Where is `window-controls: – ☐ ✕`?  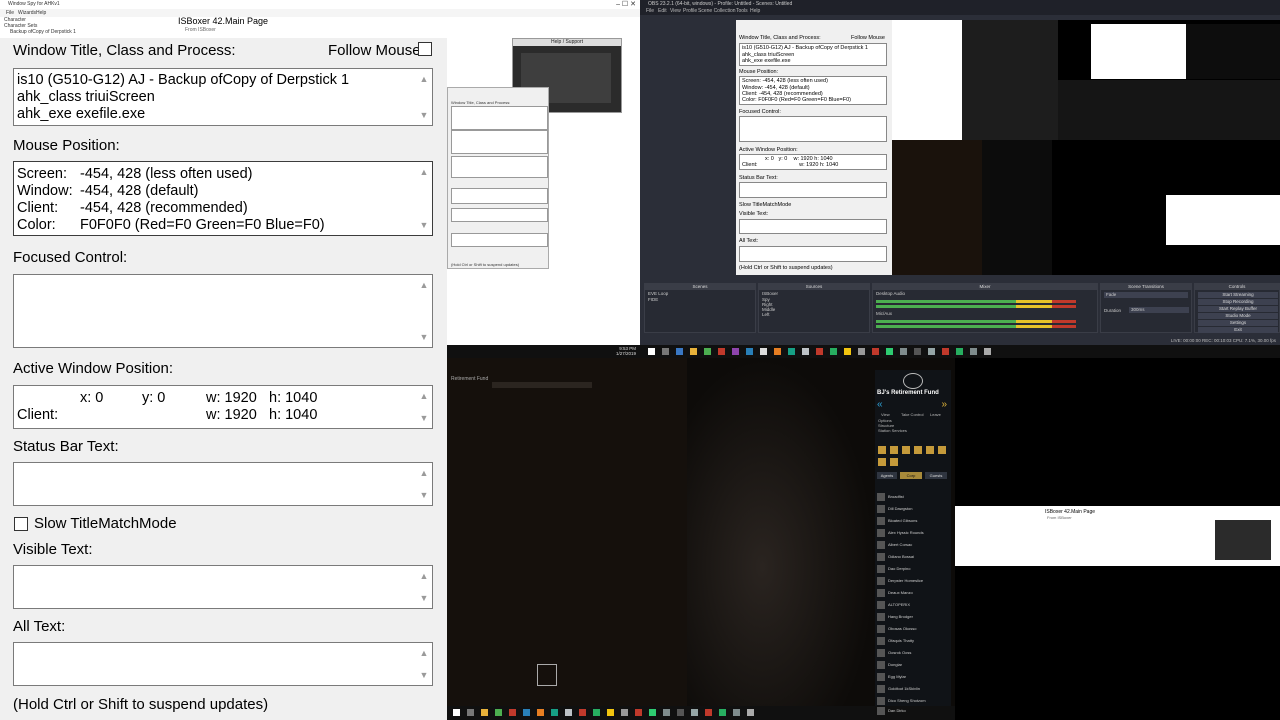 window-controls: – ☐ ✕ is located at coordinates (626, 4).